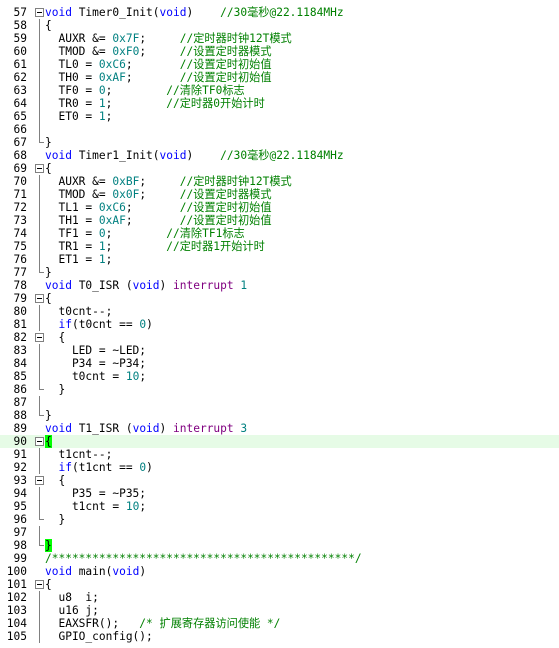 This screenshot has width=559, height=648. Describe the element at coordinates (279, 168) in the screenshot. I see `code-line: 69 {` at that location.